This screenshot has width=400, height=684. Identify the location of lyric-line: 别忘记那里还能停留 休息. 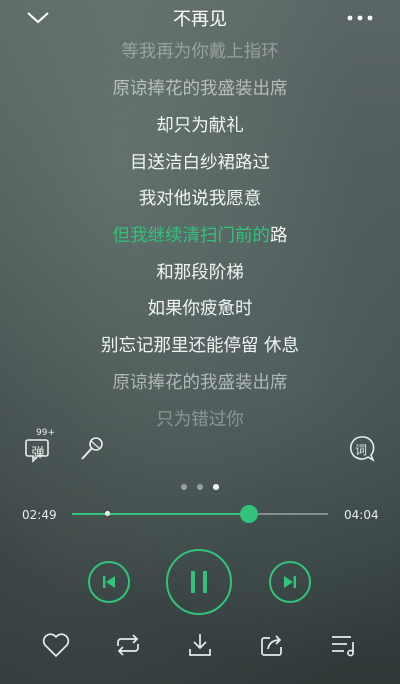
(200, 346).